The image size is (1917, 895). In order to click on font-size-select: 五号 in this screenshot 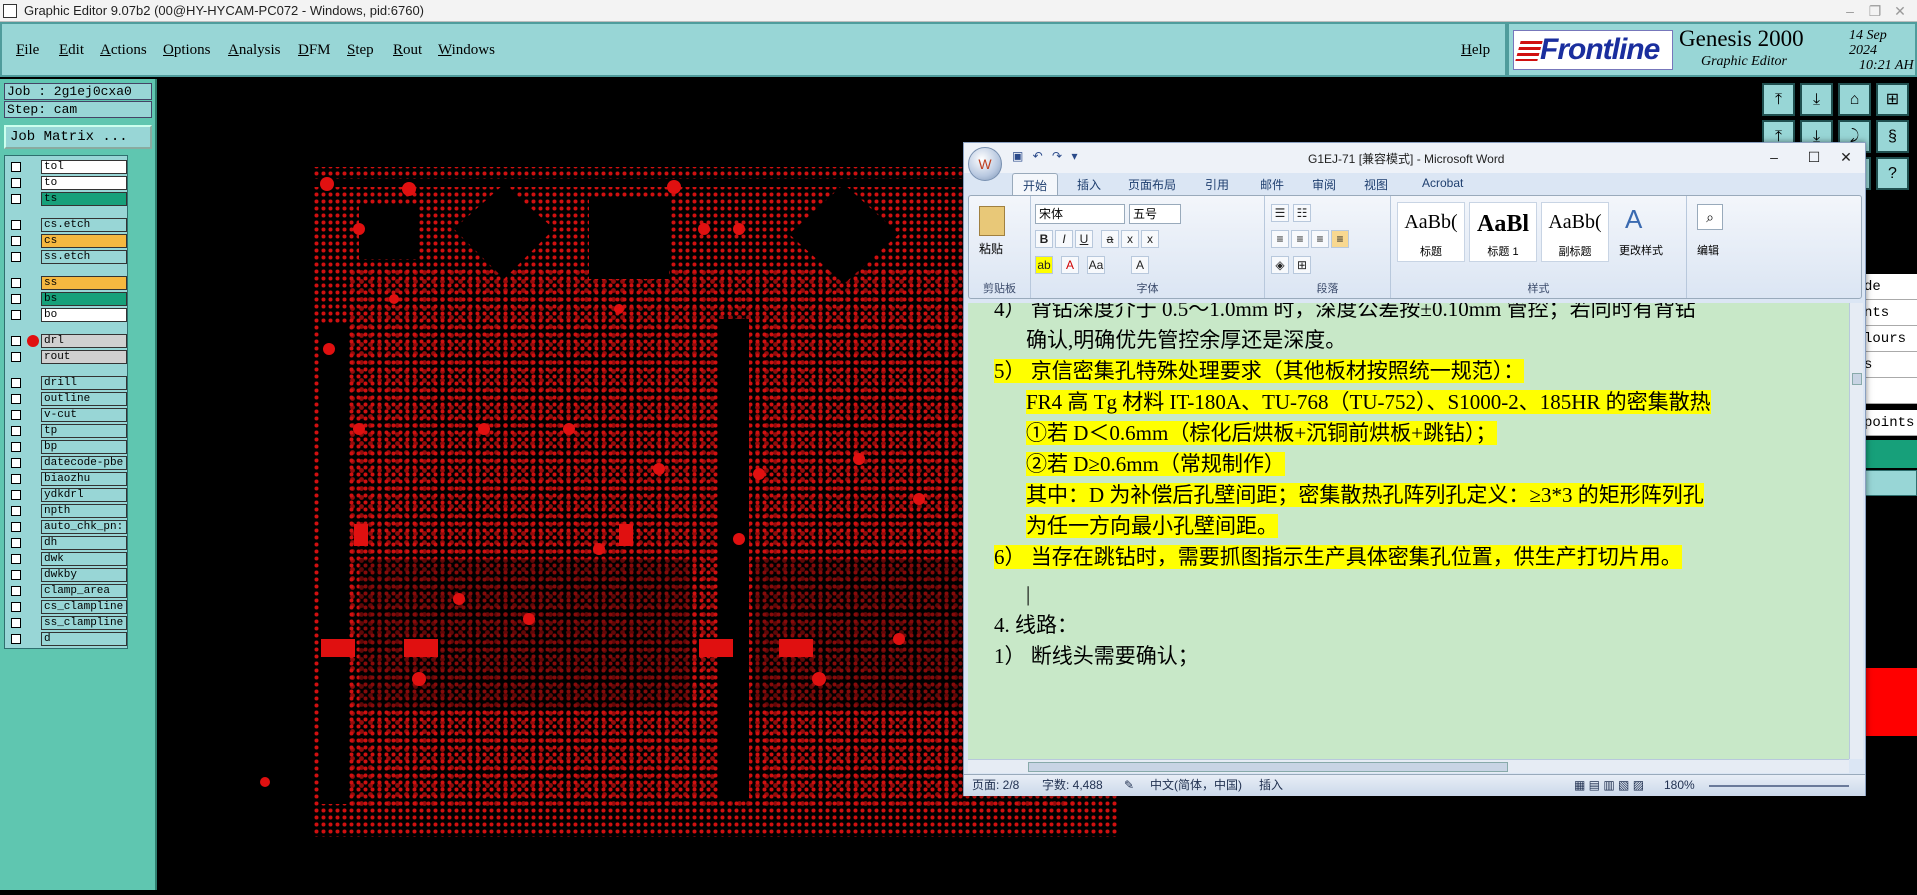, I will do `click(1155, 214)`.